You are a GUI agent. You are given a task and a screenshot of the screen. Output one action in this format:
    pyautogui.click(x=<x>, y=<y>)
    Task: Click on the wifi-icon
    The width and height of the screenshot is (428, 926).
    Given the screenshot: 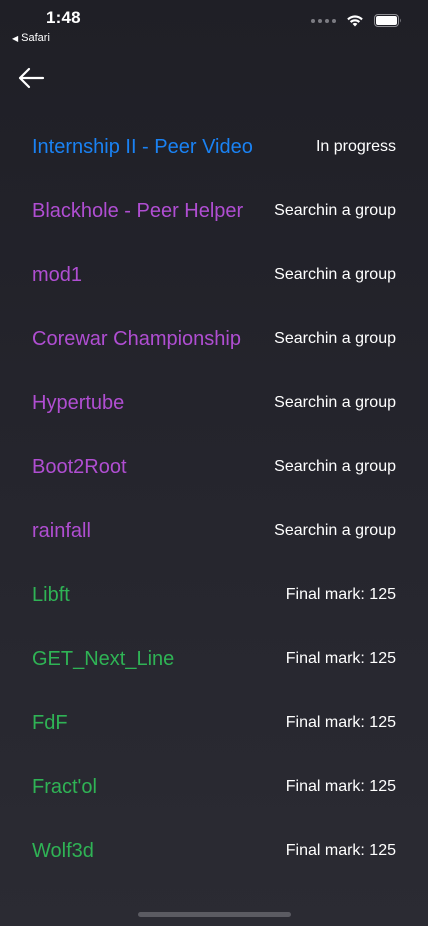 What is the action you would take?
    pyautogui.click(x=355, y=21)
    